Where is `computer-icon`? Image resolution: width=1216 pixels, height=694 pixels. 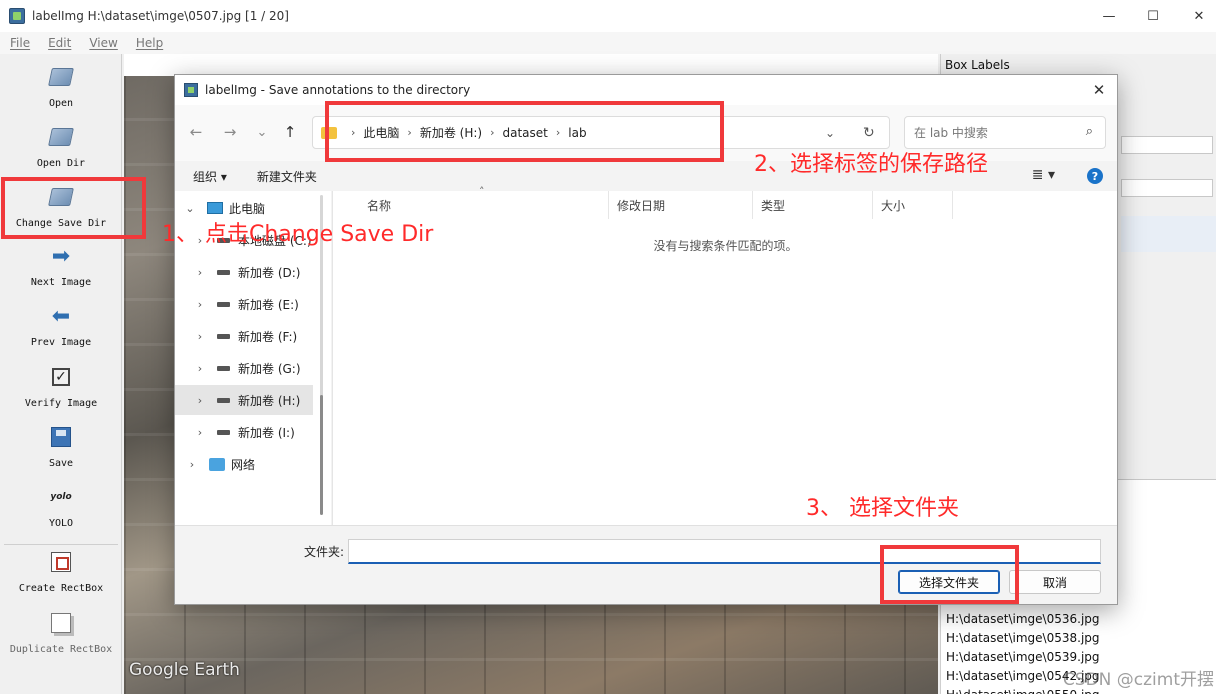 computer-icon is located at coordinates (215, 208).